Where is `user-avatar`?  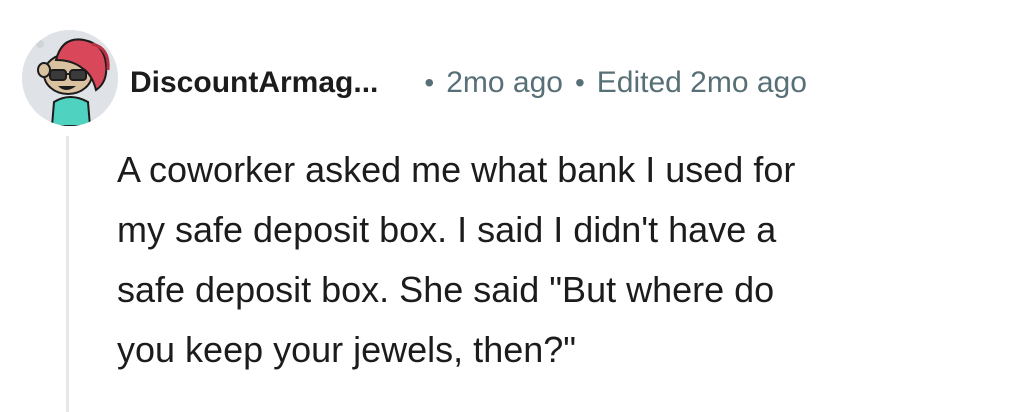
user-avatar is located at coordinates (70, 78).